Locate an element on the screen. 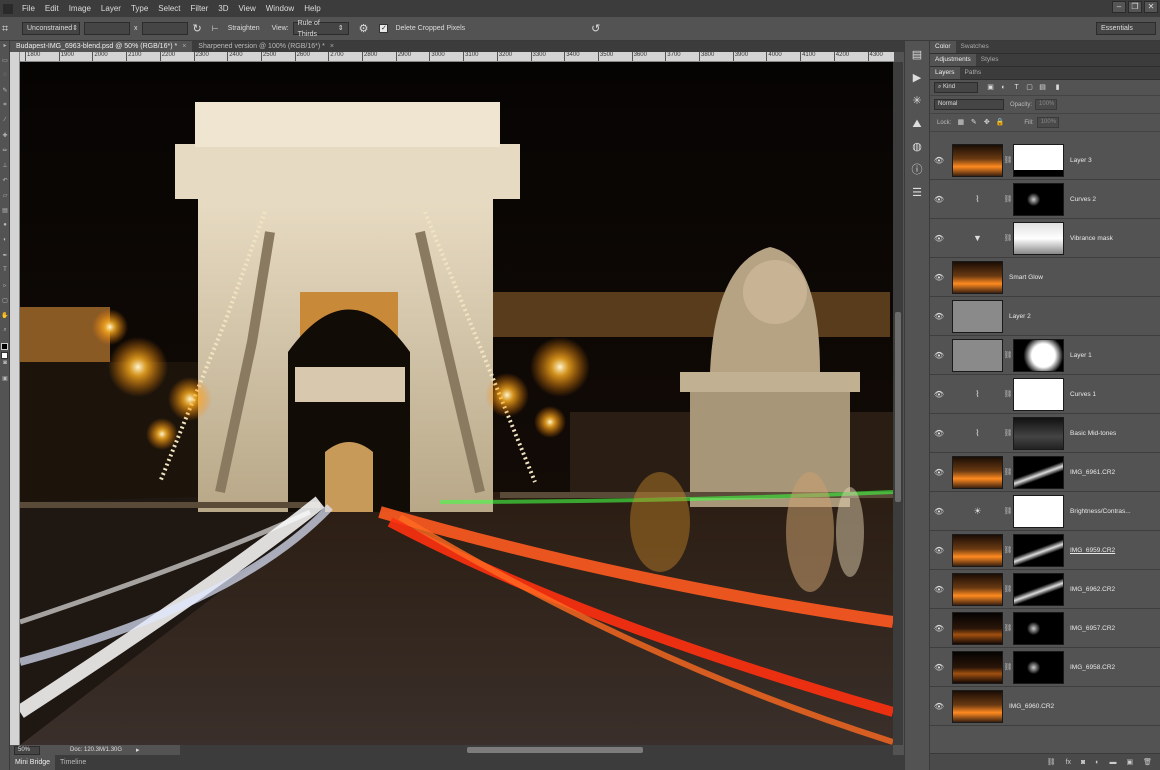 This screenshot has width=1160, height=770. link-icon: ⛓ is located at coordinates (1051, 762).